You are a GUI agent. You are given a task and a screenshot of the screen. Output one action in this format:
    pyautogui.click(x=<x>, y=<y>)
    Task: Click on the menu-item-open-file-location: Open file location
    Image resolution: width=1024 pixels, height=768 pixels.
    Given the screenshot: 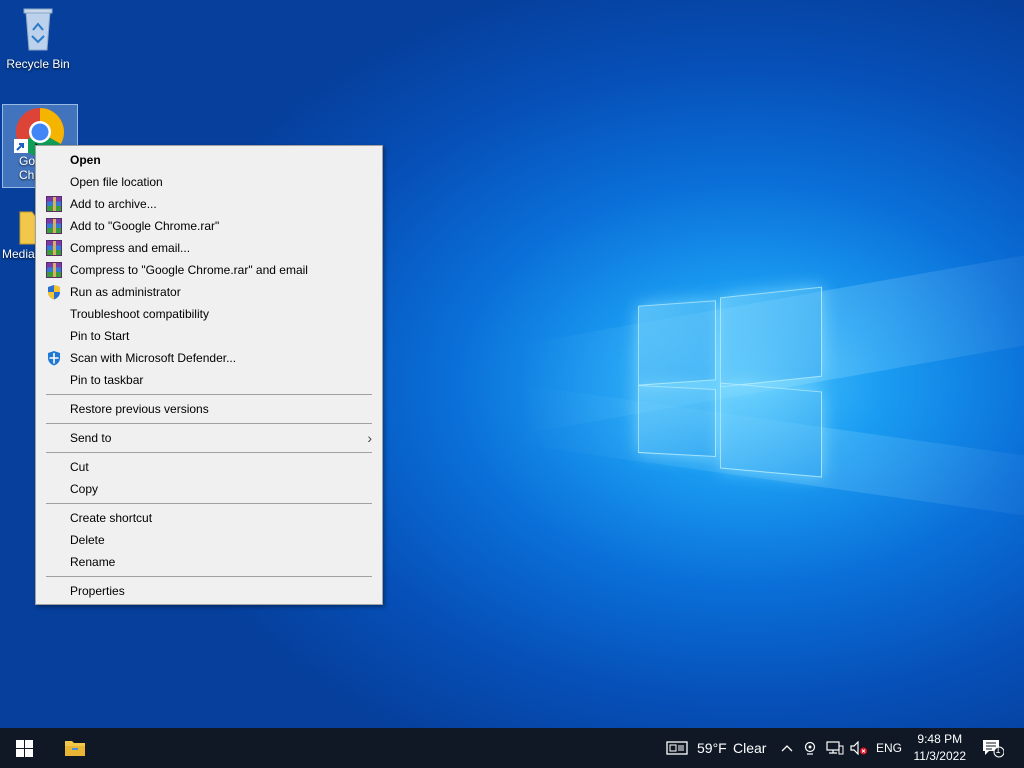 What is the action you would take?
    pyautogui.click(x=209, y=182)
    